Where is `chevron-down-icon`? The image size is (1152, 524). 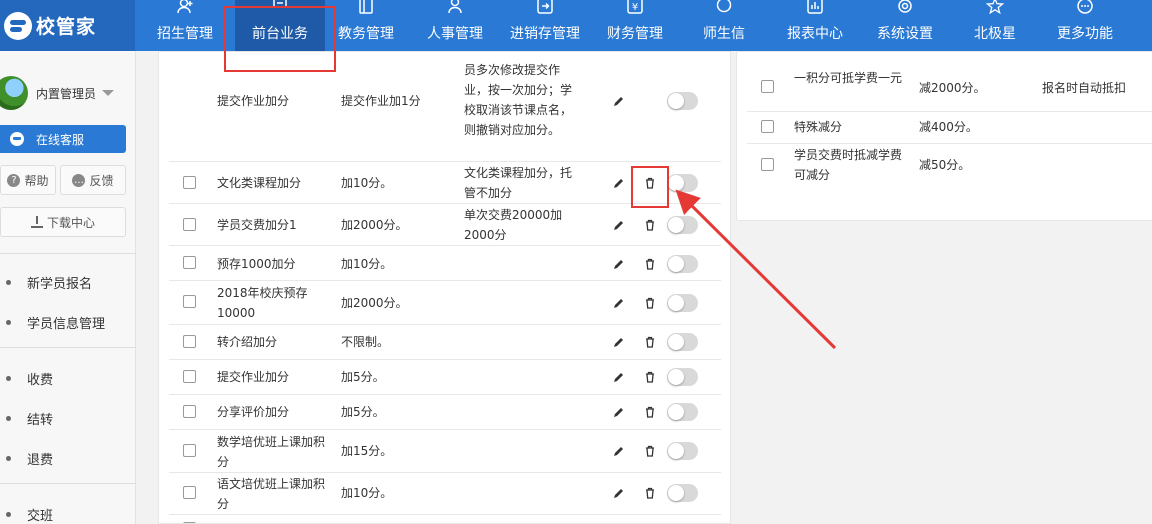
chevron-down-icon is located at coordinates (108, 93).